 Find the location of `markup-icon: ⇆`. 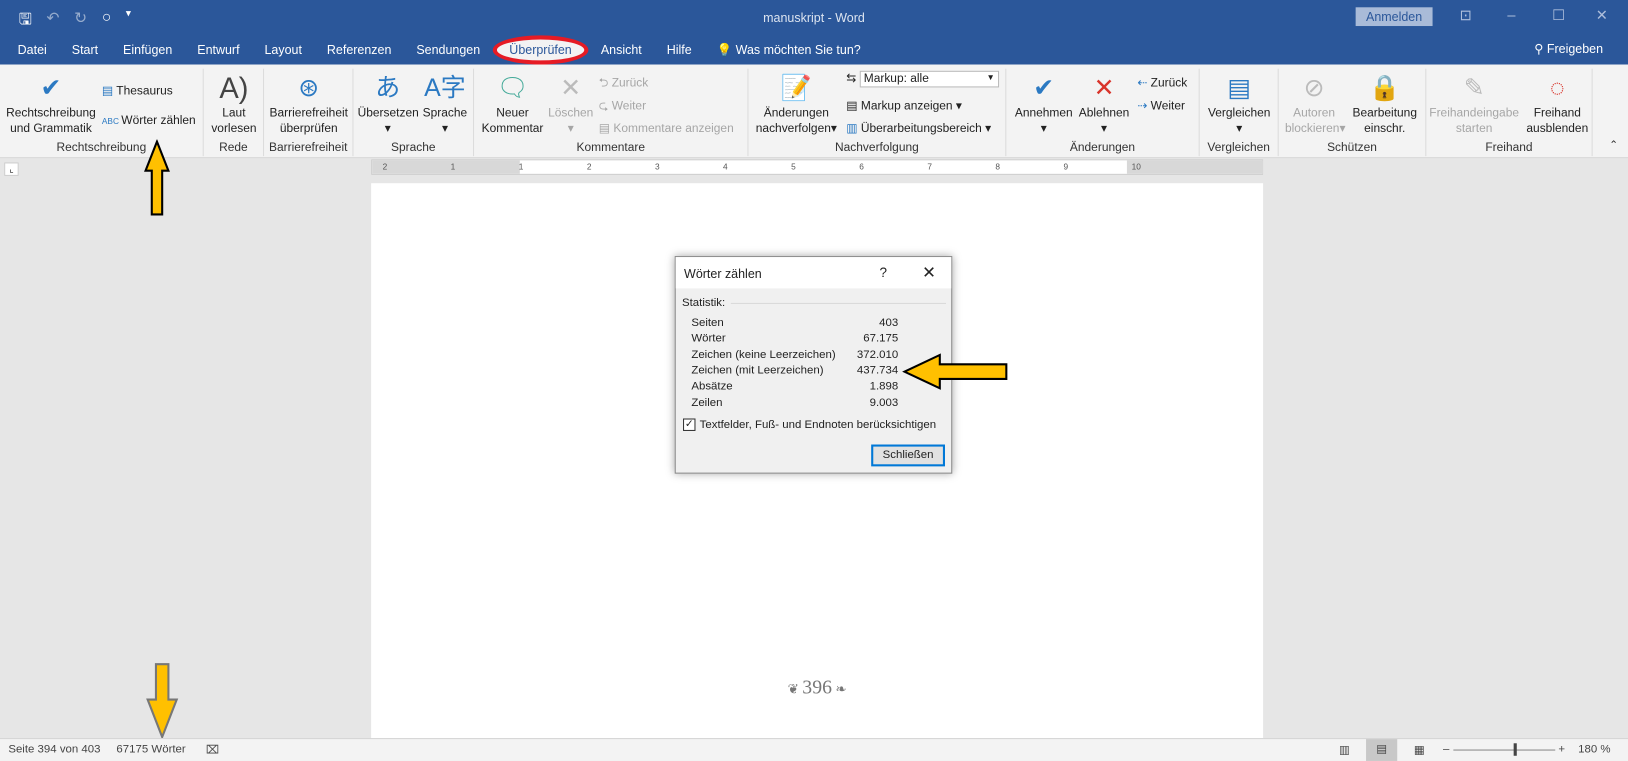

markup-icon: ⇆ is located at coordinates (853, 79).